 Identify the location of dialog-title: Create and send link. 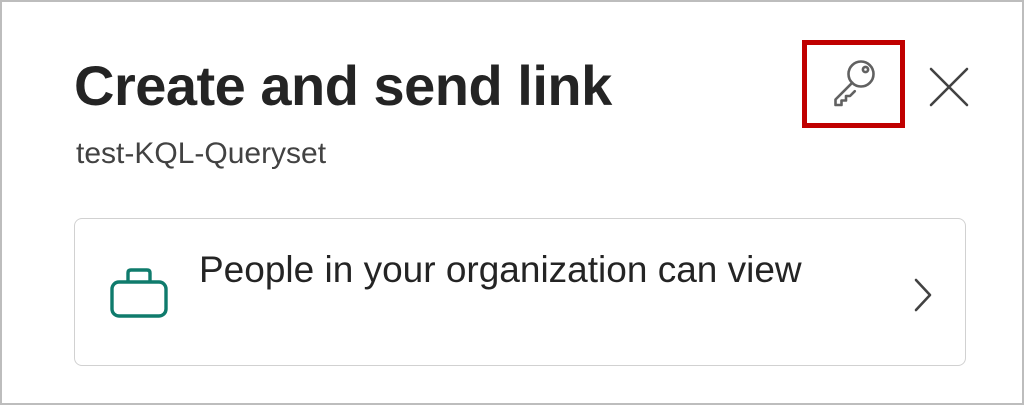
(343, 85).